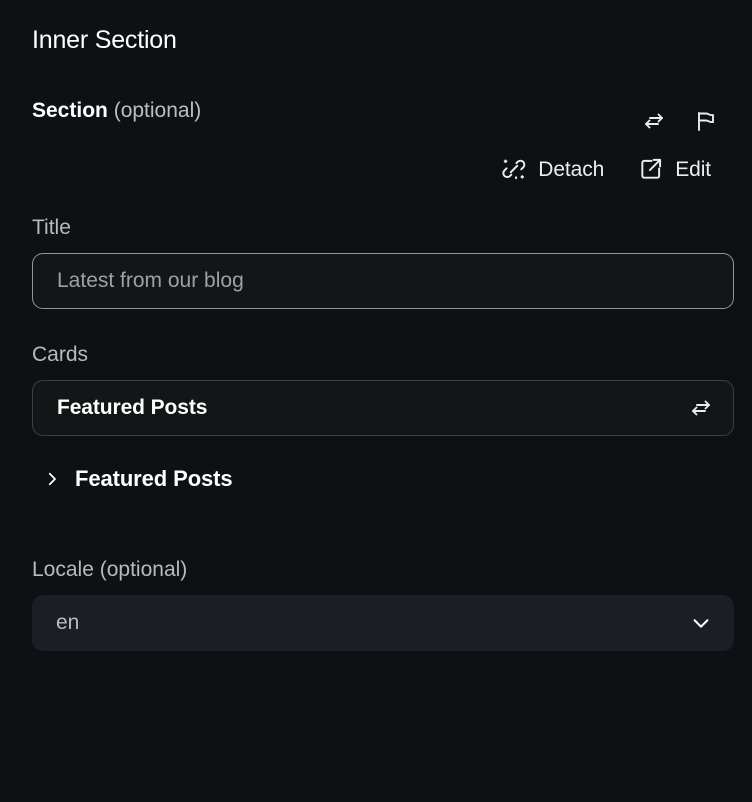 Image resolution: width=752 pixels, height=802 pixels. Describe the element at coordinates (70, 110) in the screenshot. I see `section-label-text: Section` at that location.